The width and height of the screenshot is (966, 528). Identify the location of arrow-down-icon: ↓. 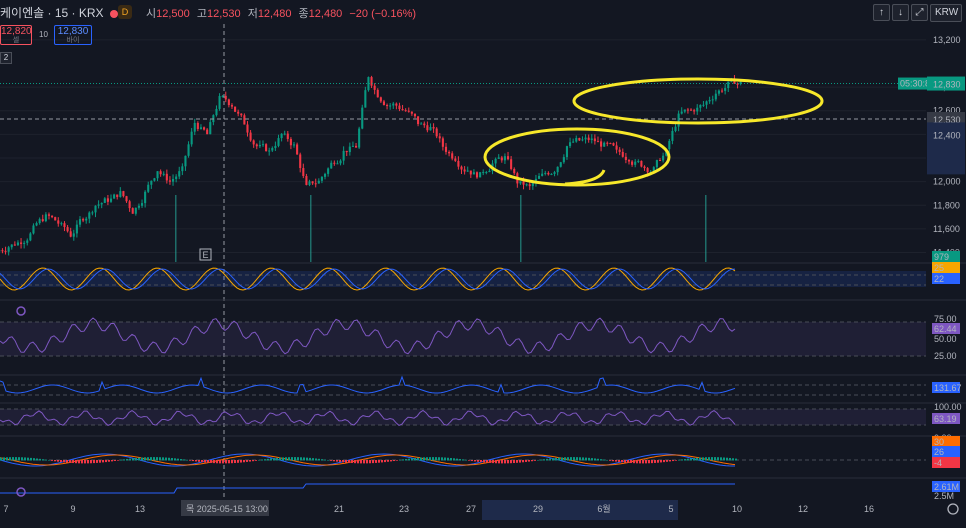
(900, 12).